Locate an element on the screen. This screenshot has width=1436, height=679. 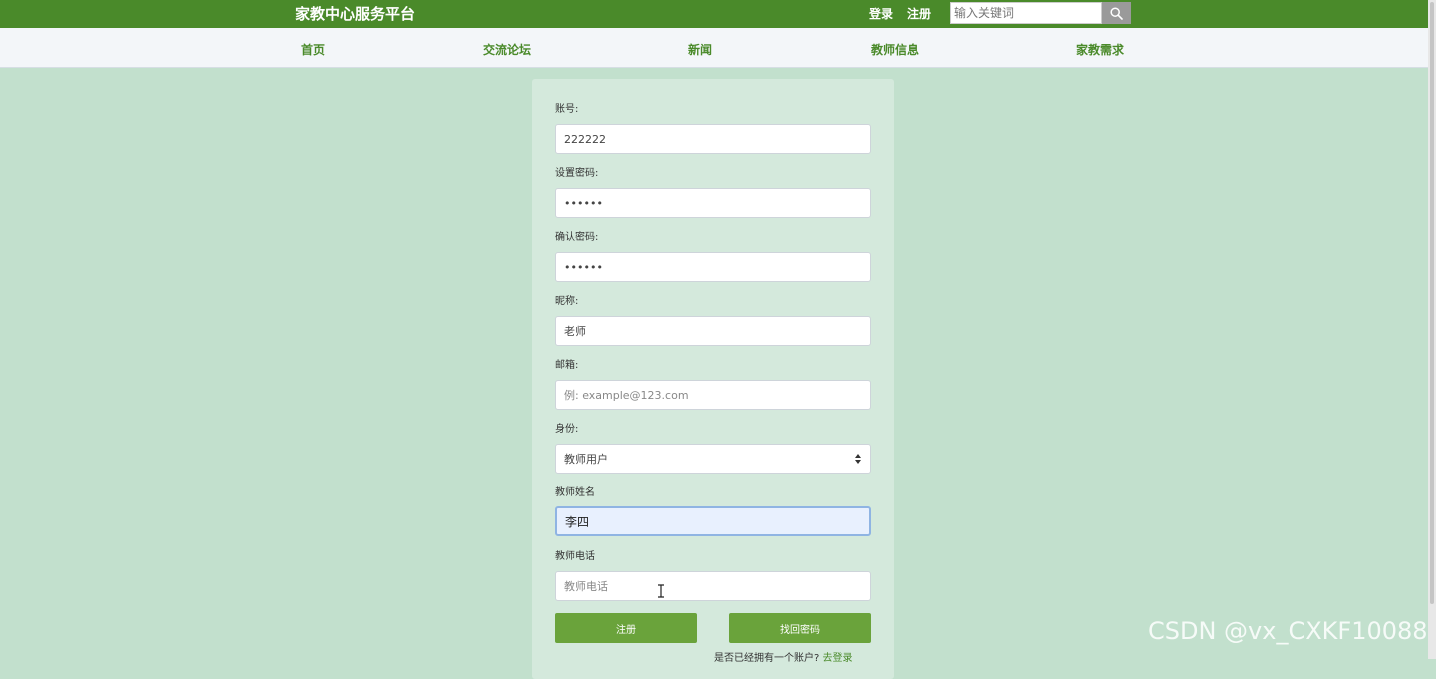
search-icon is located at coordinates (1116, 13).